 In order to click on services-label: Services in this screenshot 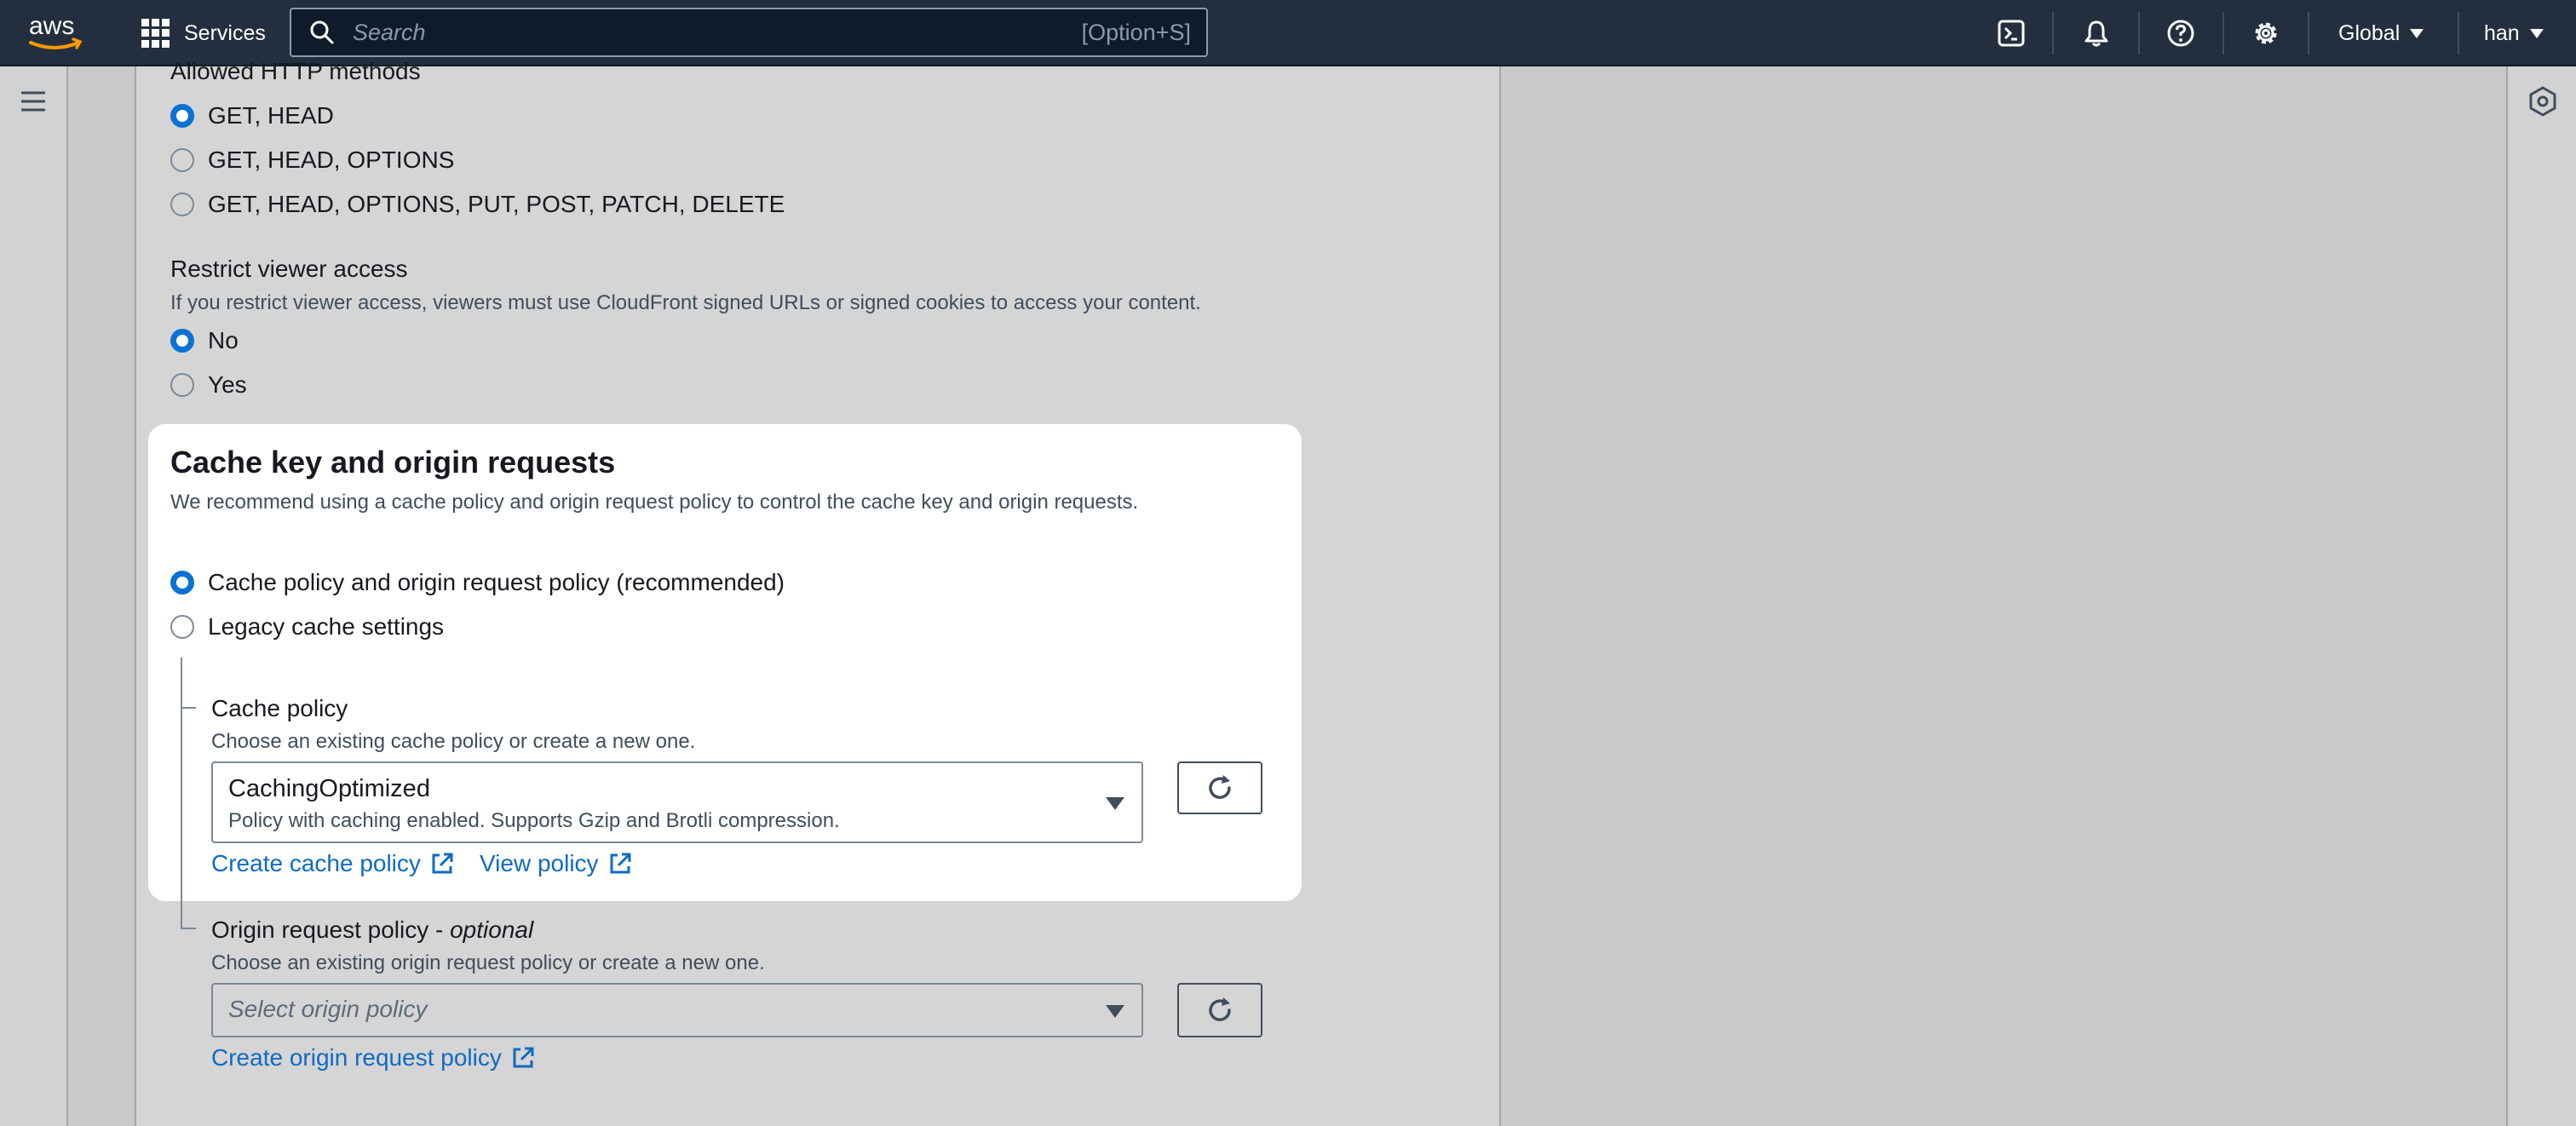, I will do `click(225, 32)`.